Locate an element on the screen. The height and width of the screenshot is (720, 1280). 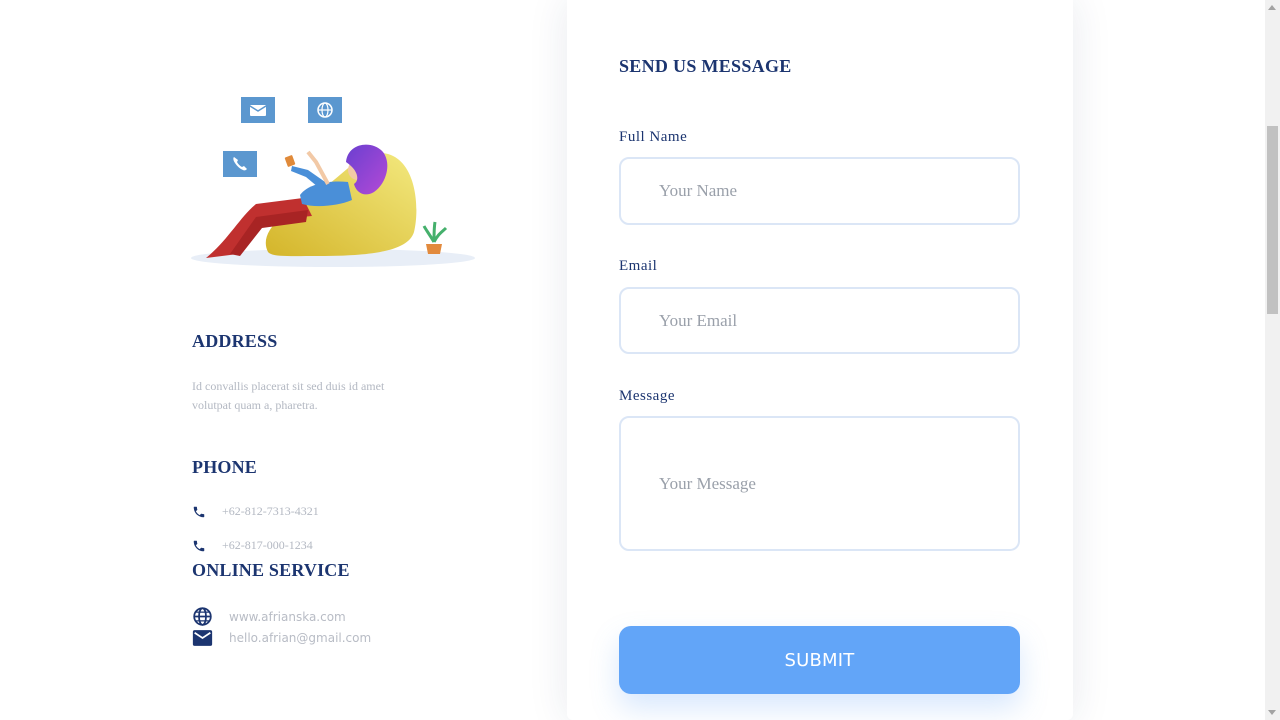
form-title: SEND US MESSAGE is located at coordinates (705, 66).